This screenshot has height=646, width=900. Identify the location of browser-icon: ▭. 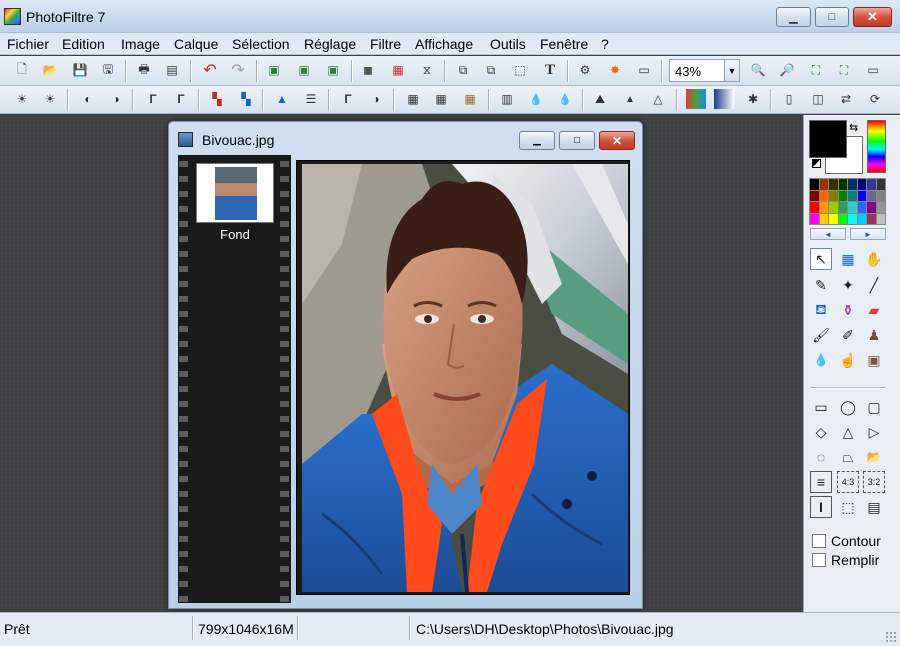
(644, 70).